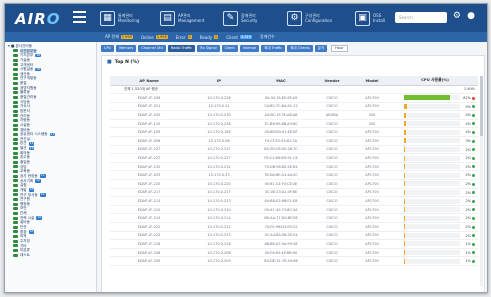  I want to click on ip-cell: 10.170.0.209, so click(219, 261).